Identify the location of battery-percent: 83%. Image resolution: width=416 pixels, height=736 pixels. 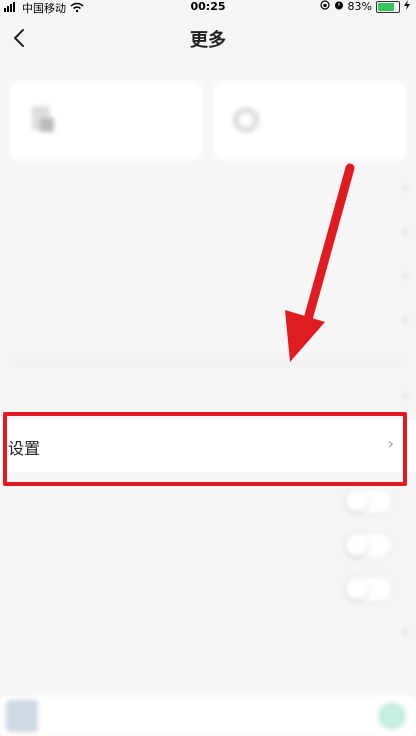
(359, 6).